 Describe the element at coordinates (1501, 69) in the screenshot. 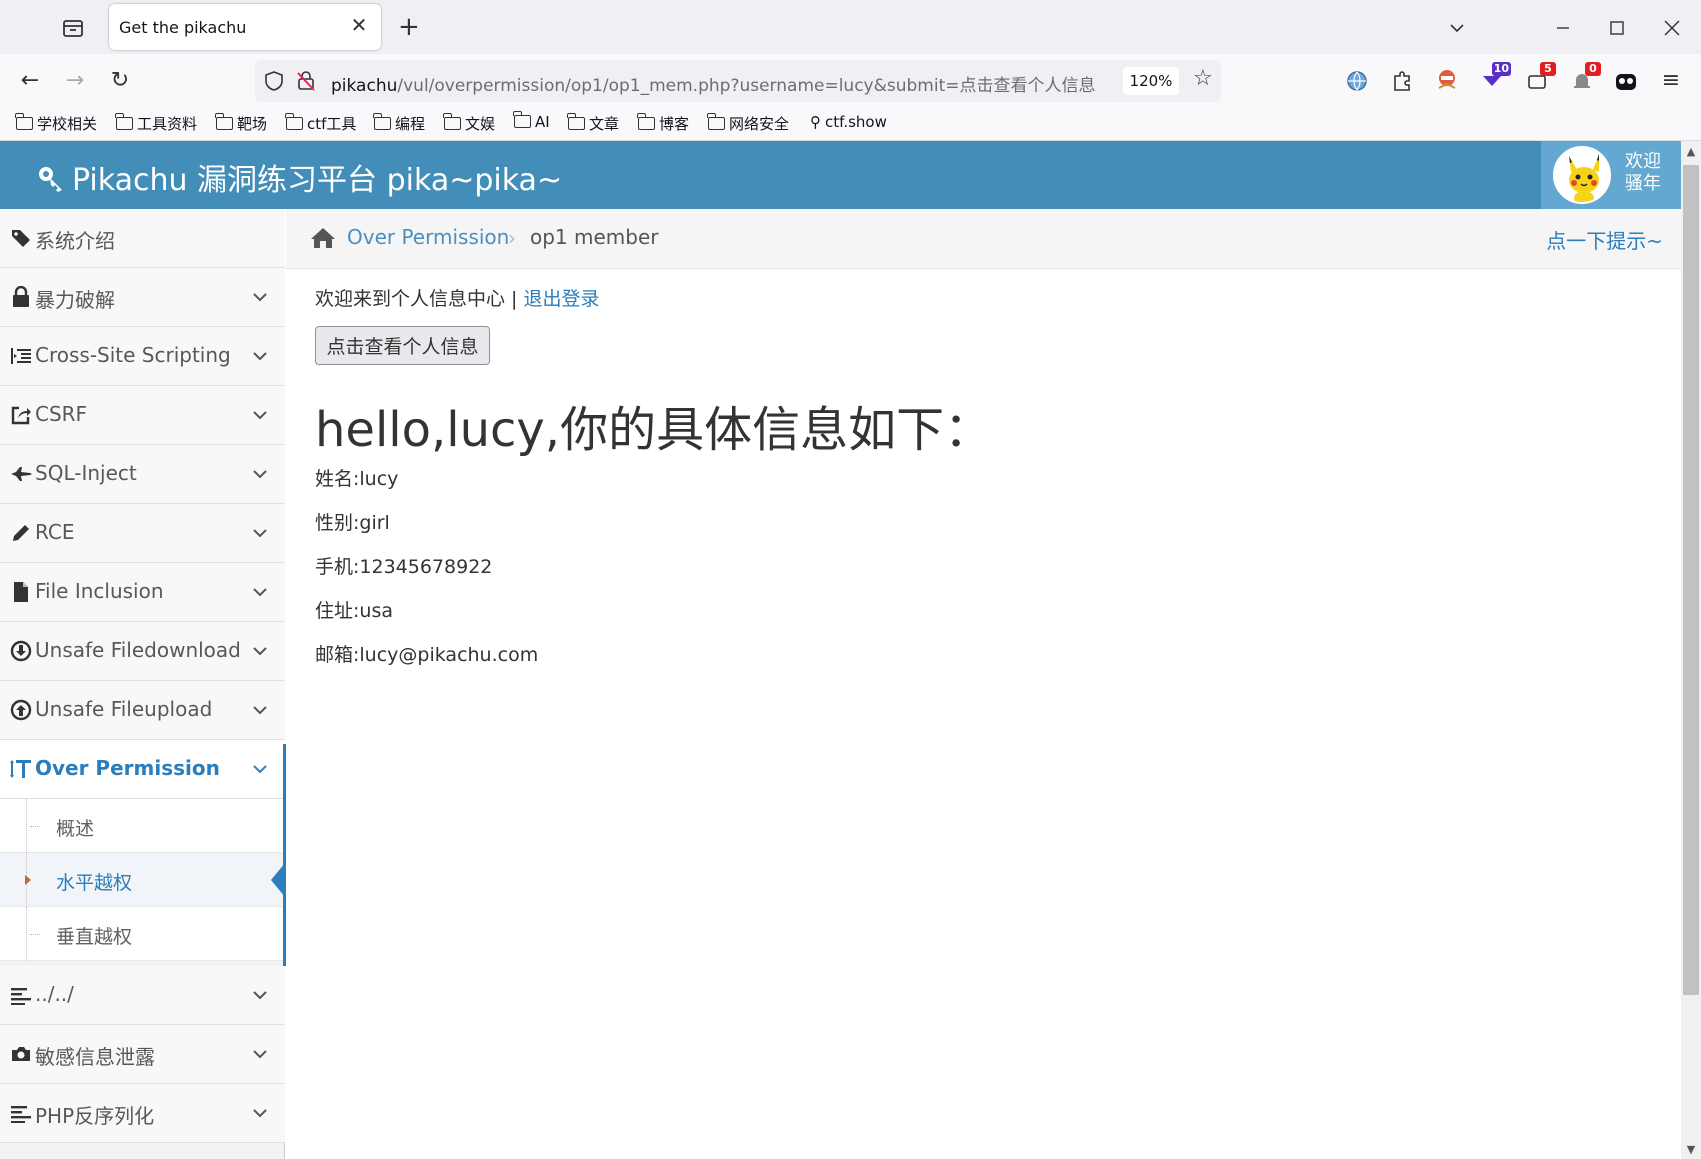

I see `ublock-badge: 10` at that location.